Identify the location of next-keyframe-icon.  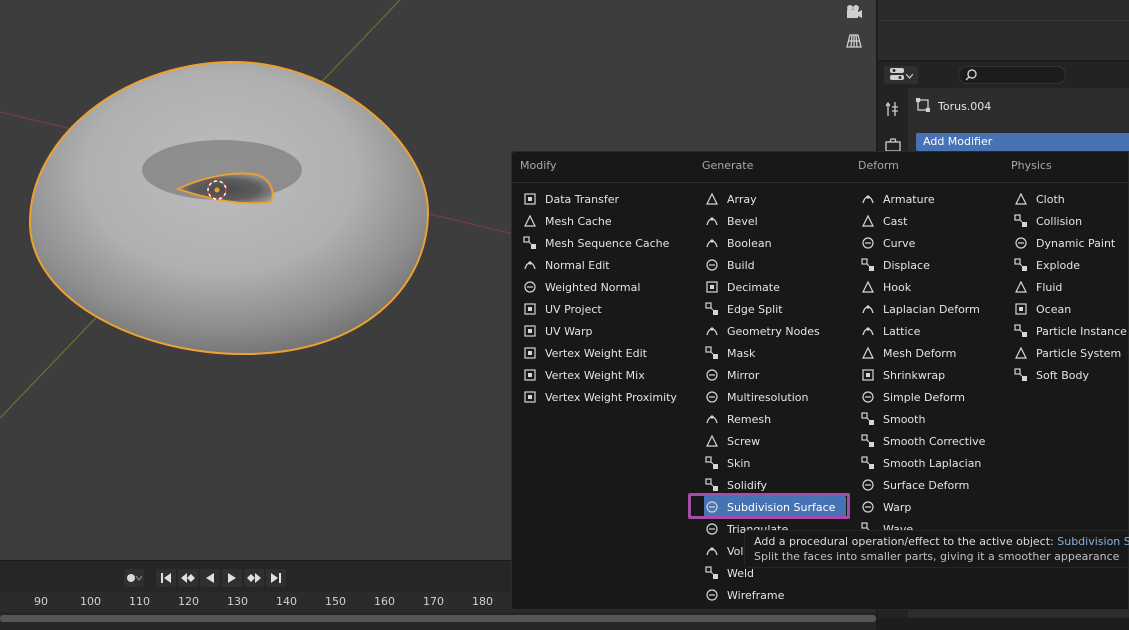
(254, 578).